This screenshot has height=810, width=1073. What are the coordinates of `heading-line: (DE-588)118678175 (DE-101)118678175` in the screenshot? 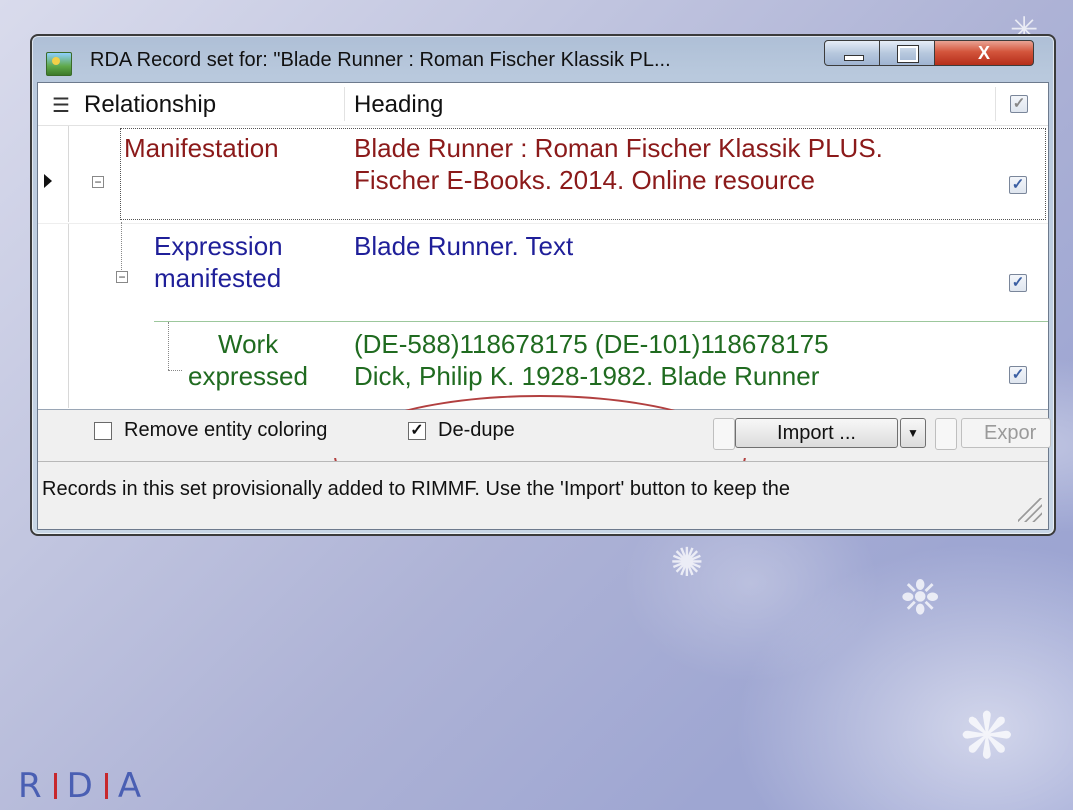 It's located at (591, 344).